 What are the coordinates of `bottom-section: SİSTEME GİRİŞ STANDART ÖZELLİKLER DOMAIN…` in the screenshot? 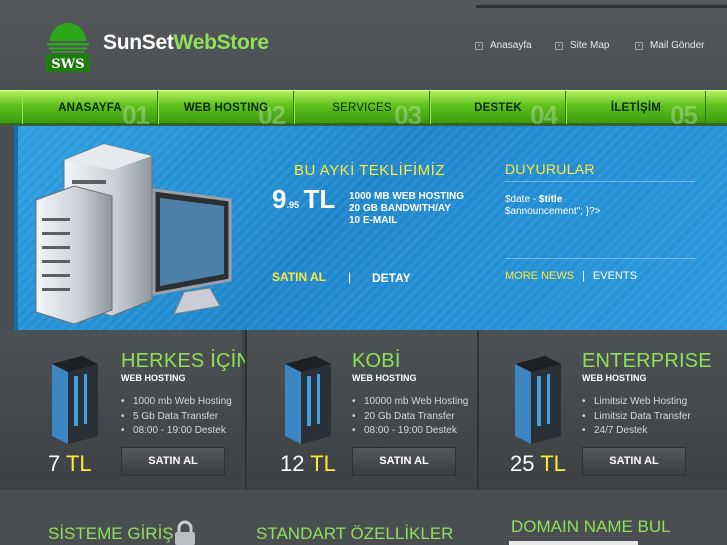 It's located at (363, 517).